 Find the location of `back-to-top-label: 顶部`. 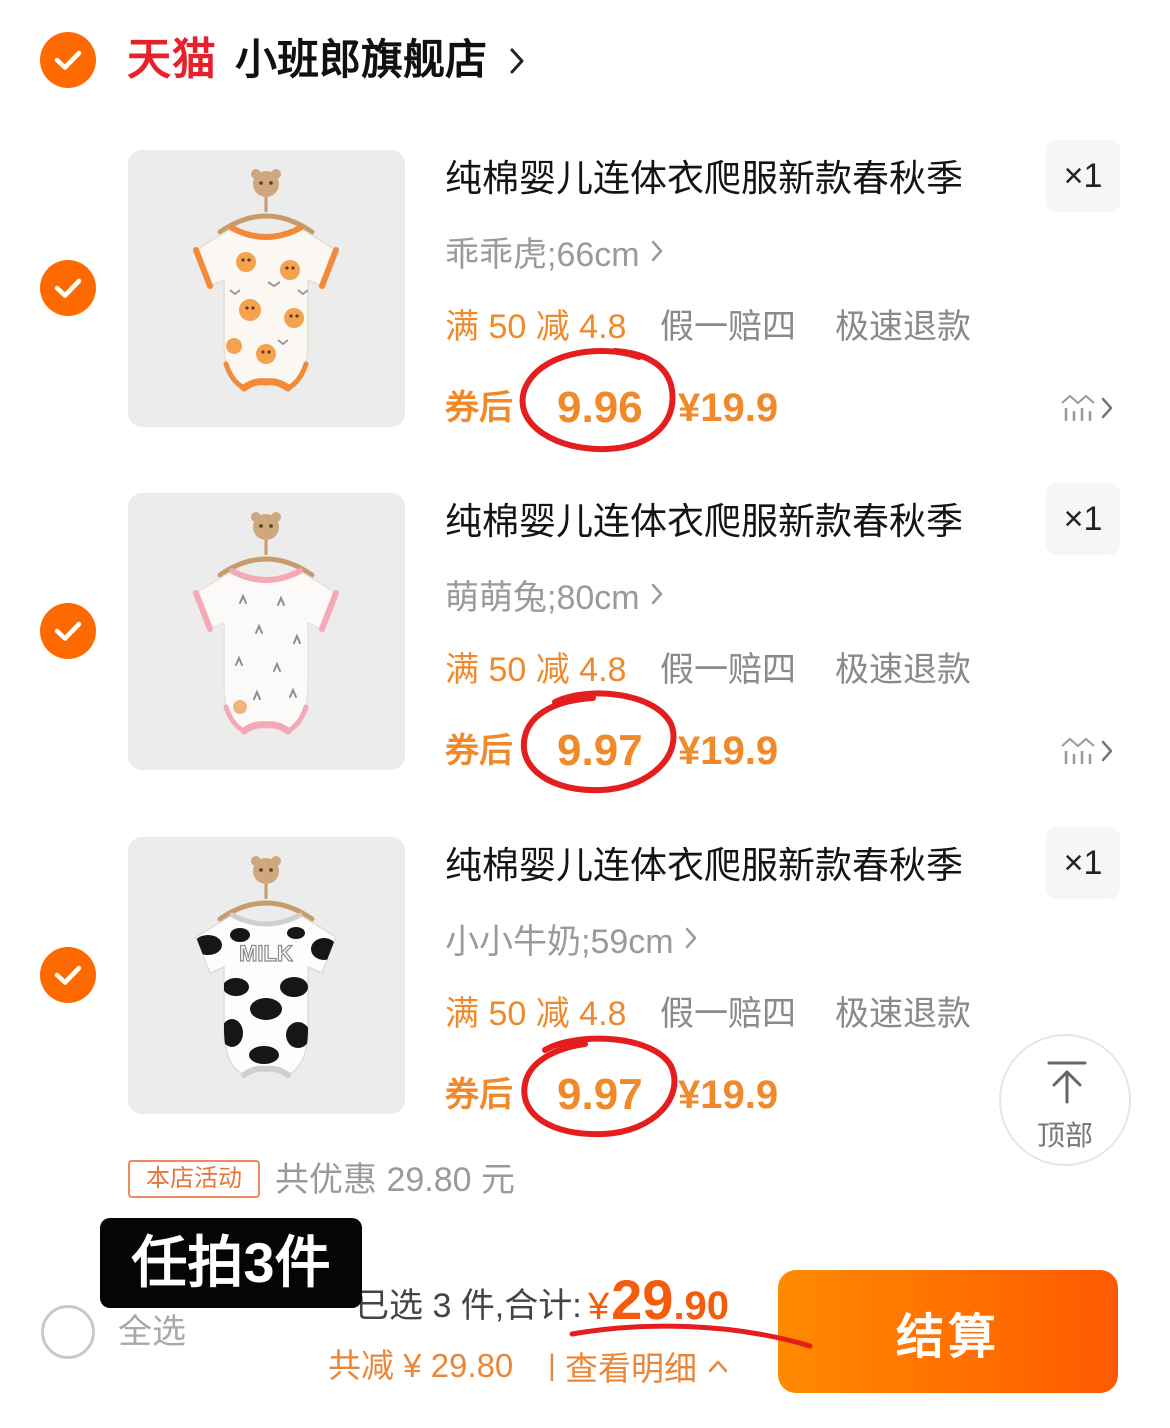

back-to-top-label: 顶部 is located at coordinates (1064, 1135).